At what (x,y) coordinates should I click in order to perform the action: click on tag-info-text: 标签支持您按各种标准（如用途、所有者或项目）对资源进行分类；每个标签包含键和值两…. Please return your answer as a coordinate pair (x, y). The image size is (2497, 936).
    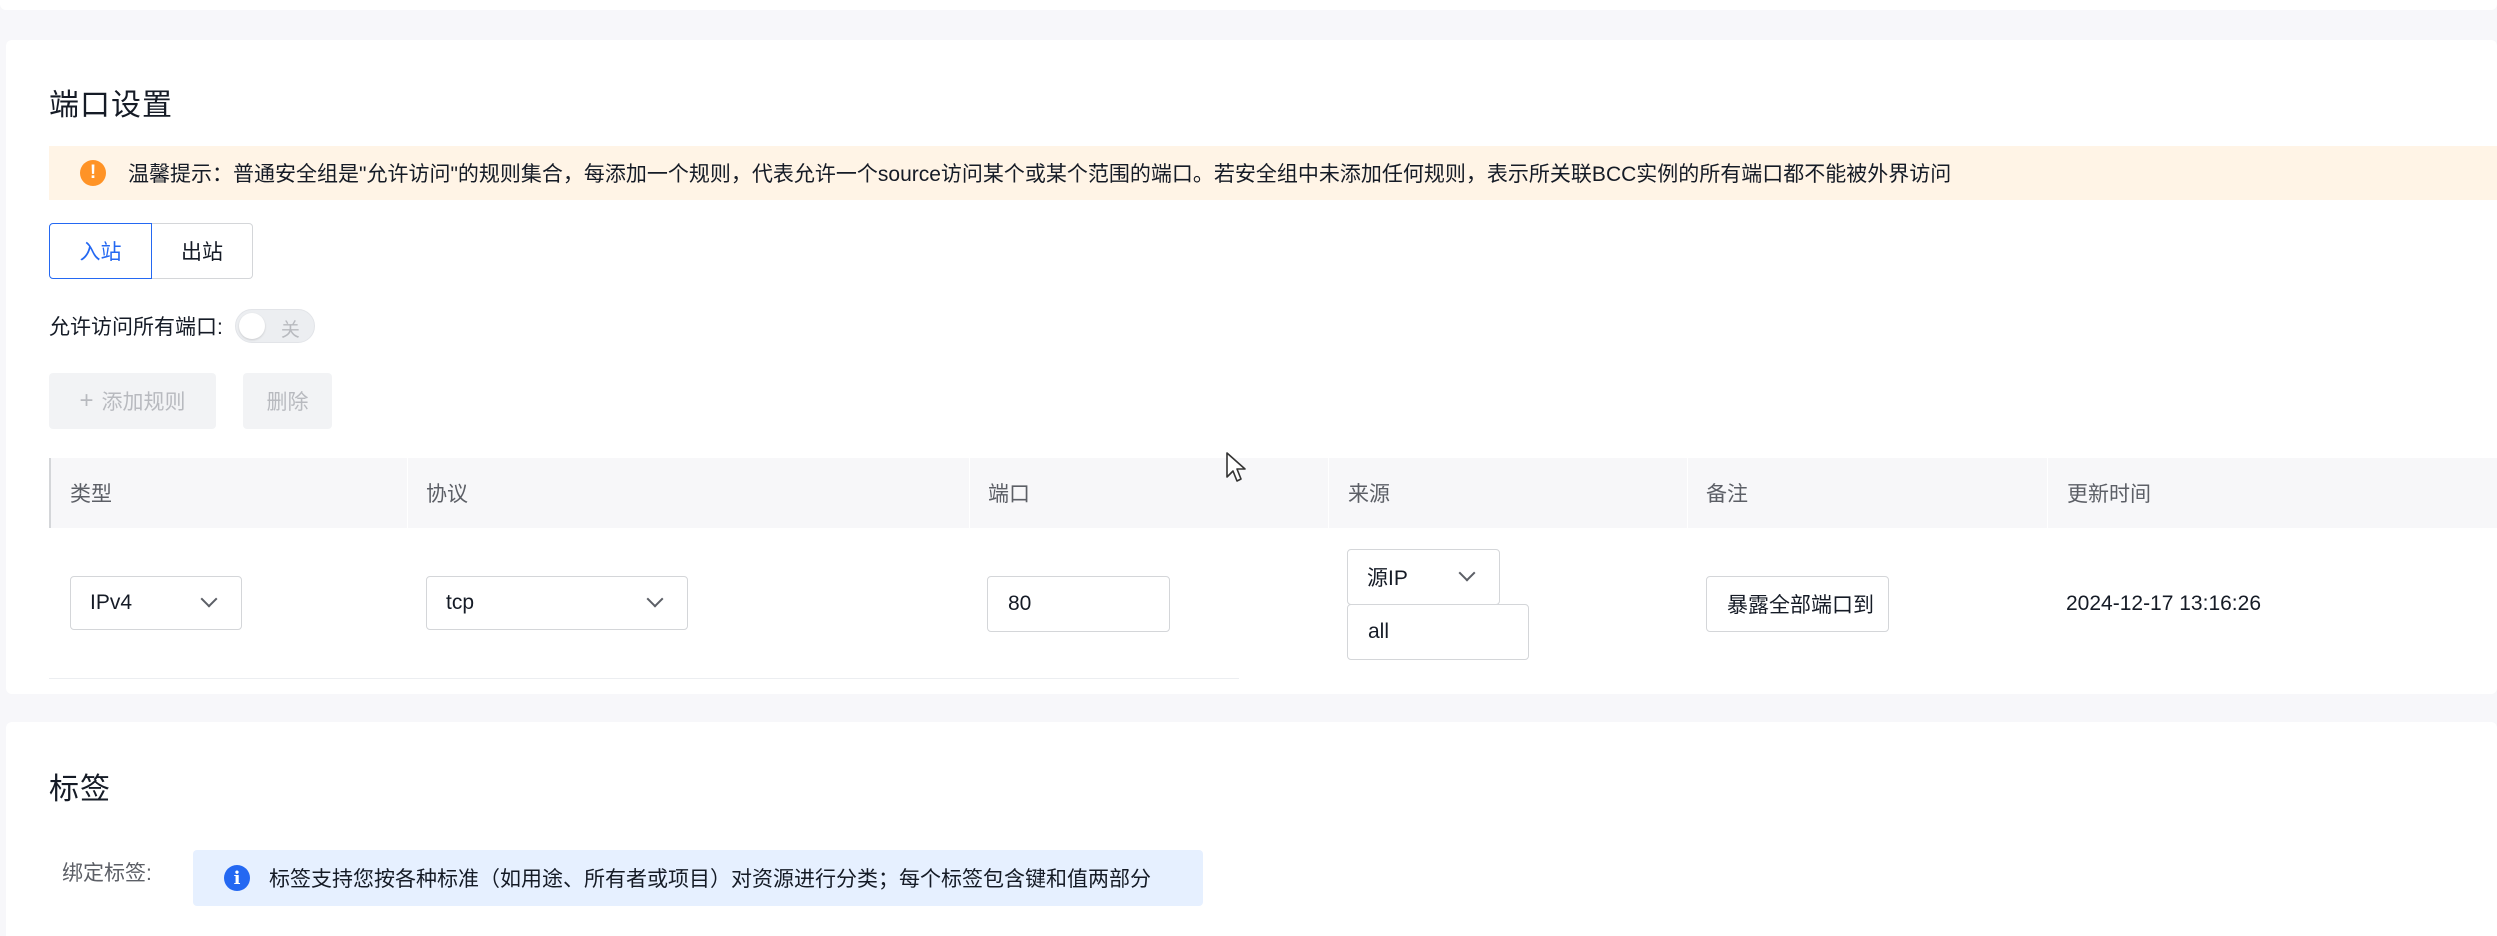
    Looking at the image, I should click on (710, 879).